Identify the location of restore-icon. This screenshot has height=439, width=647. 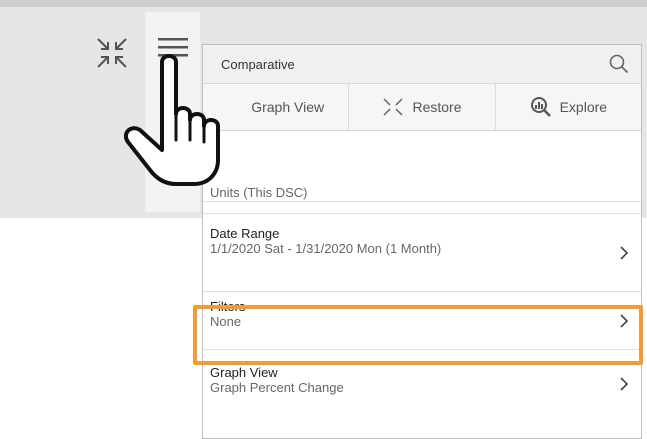
(393, 107).